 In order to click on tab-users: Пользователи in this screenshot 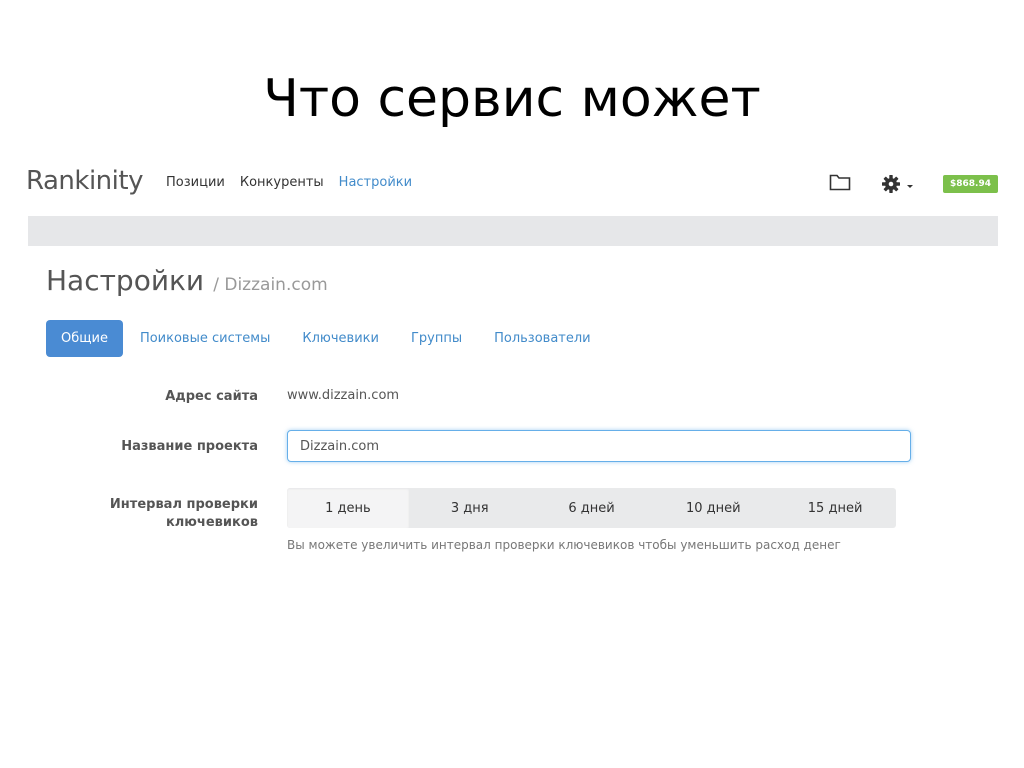, I will do `click(542, 338)`.